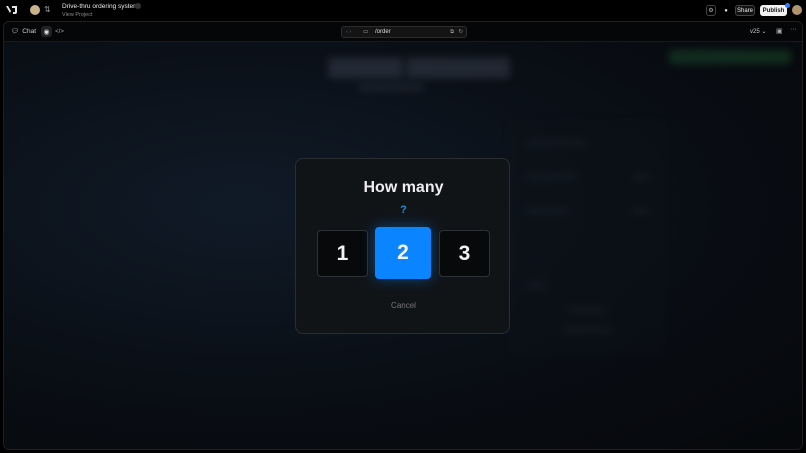 This screenshot has height=453, width=806. What do you see at coordinates (138, 6) in the screenshot?
I see `lock-icon` at bounding box center [138, 6].